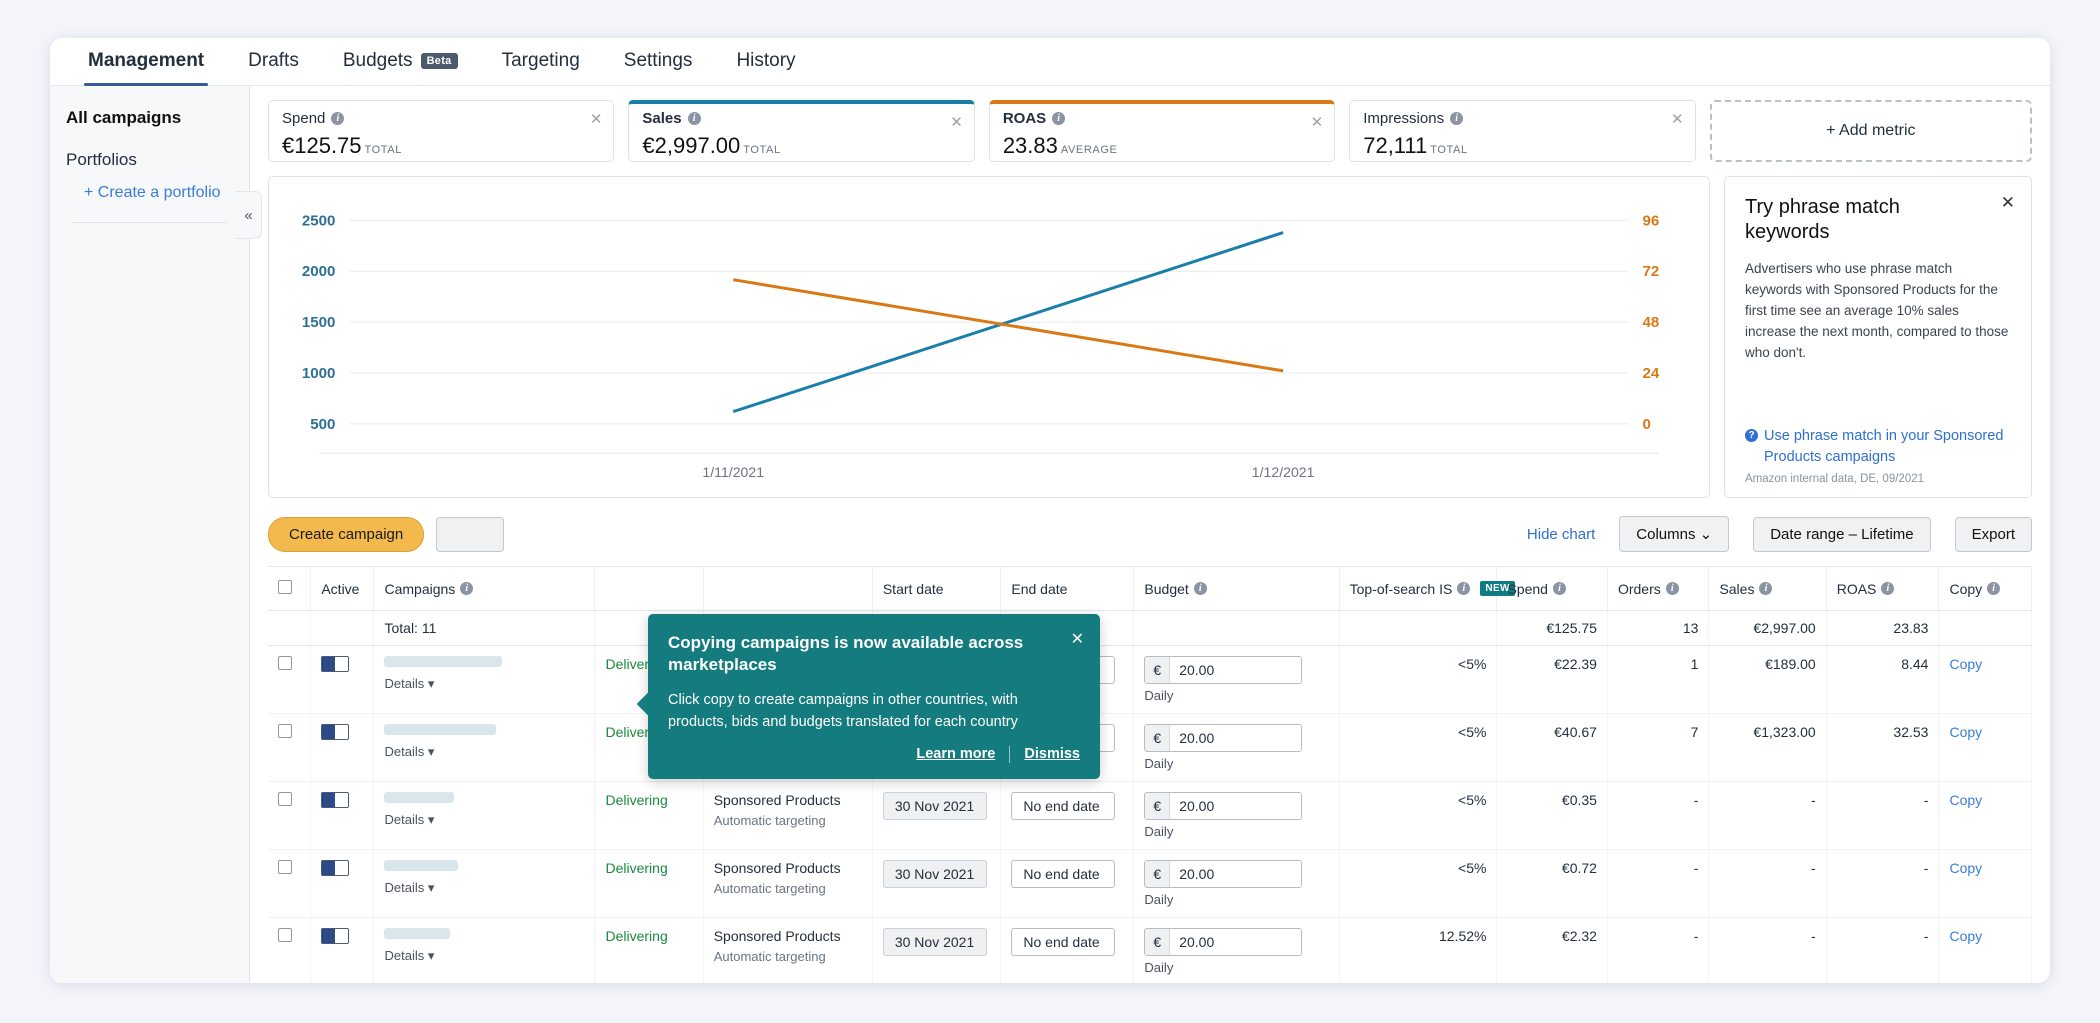 The height and width of the screenshot is (1023, 2100). I want to click on header-sales: Sales i, so click(1767, 589).